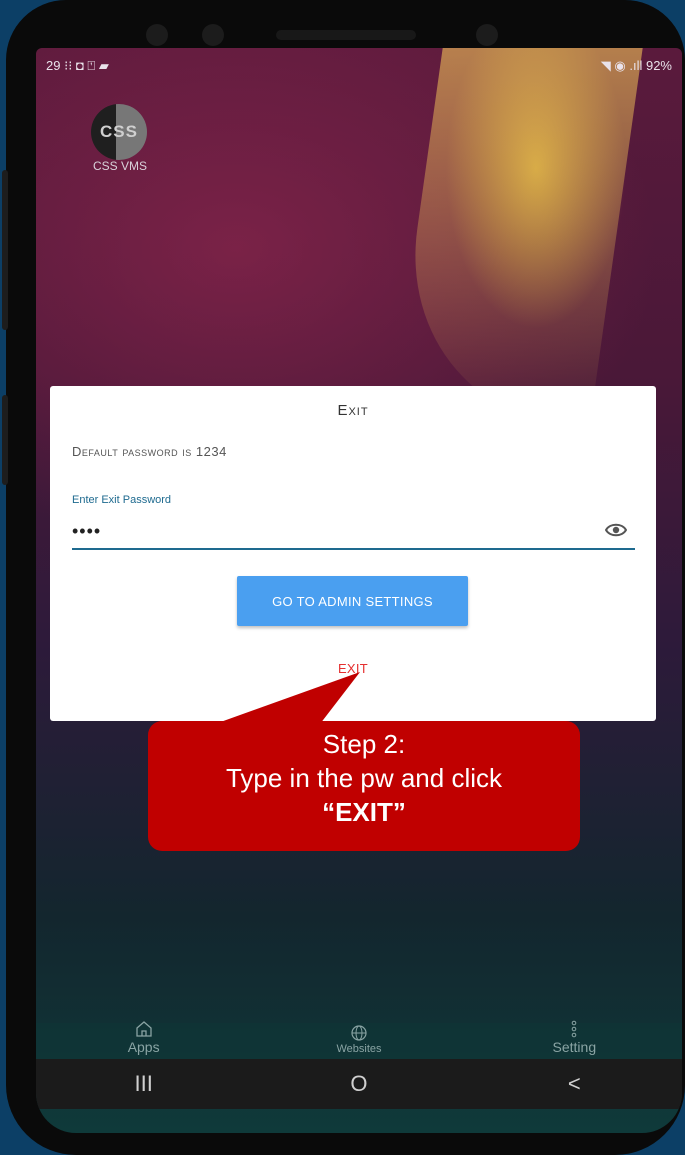 The height and width of the screenshot is (1155, 685). I want to click on dock-setting: Setting, so click(574, 1039).